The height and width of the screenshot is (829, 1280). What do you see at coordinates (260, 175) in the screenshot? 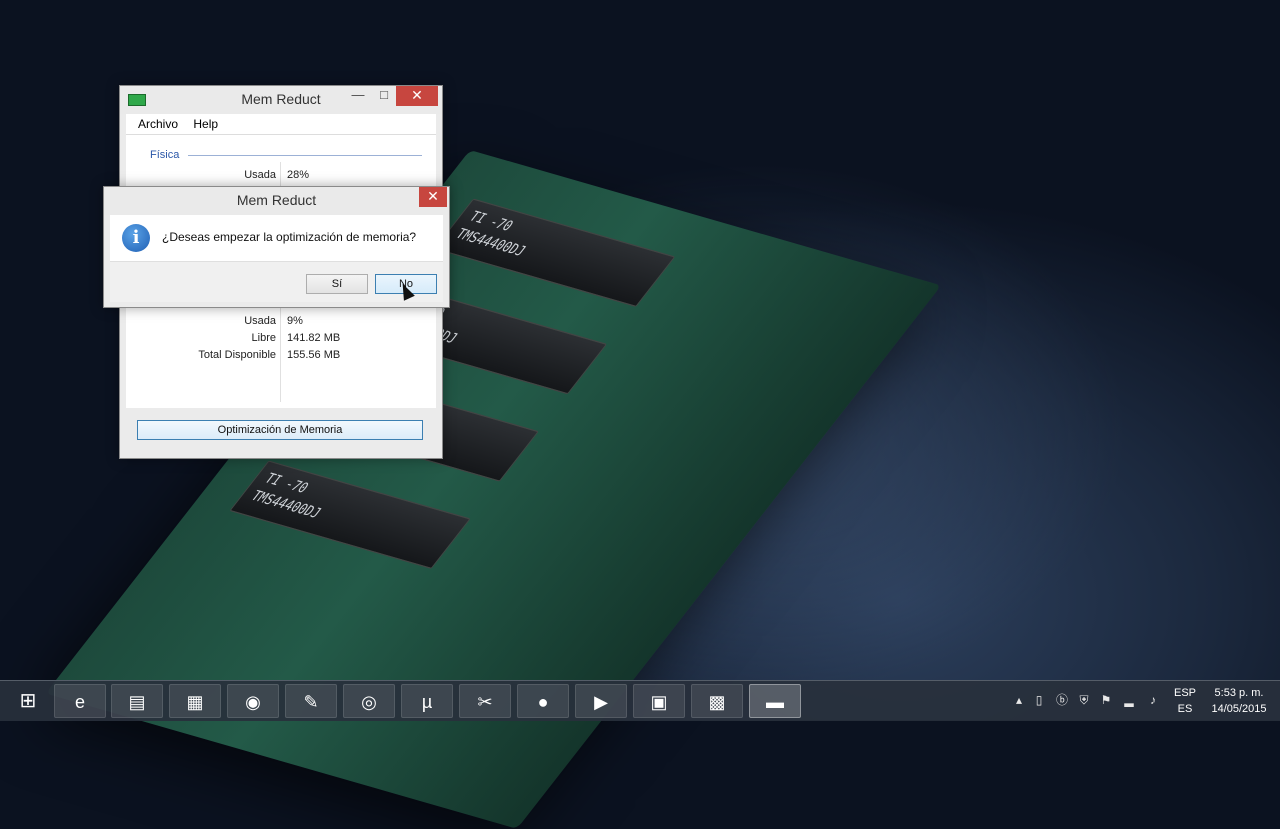
I see `physical-used-label: Usada` at bounding box center [260, 175].